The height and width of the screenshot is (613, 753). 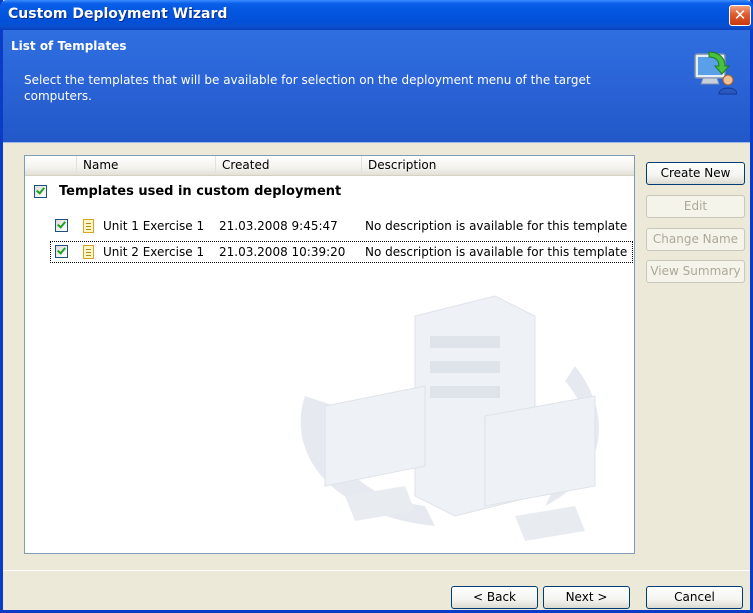 I want to click on column-check, so click(x=51, y=165).